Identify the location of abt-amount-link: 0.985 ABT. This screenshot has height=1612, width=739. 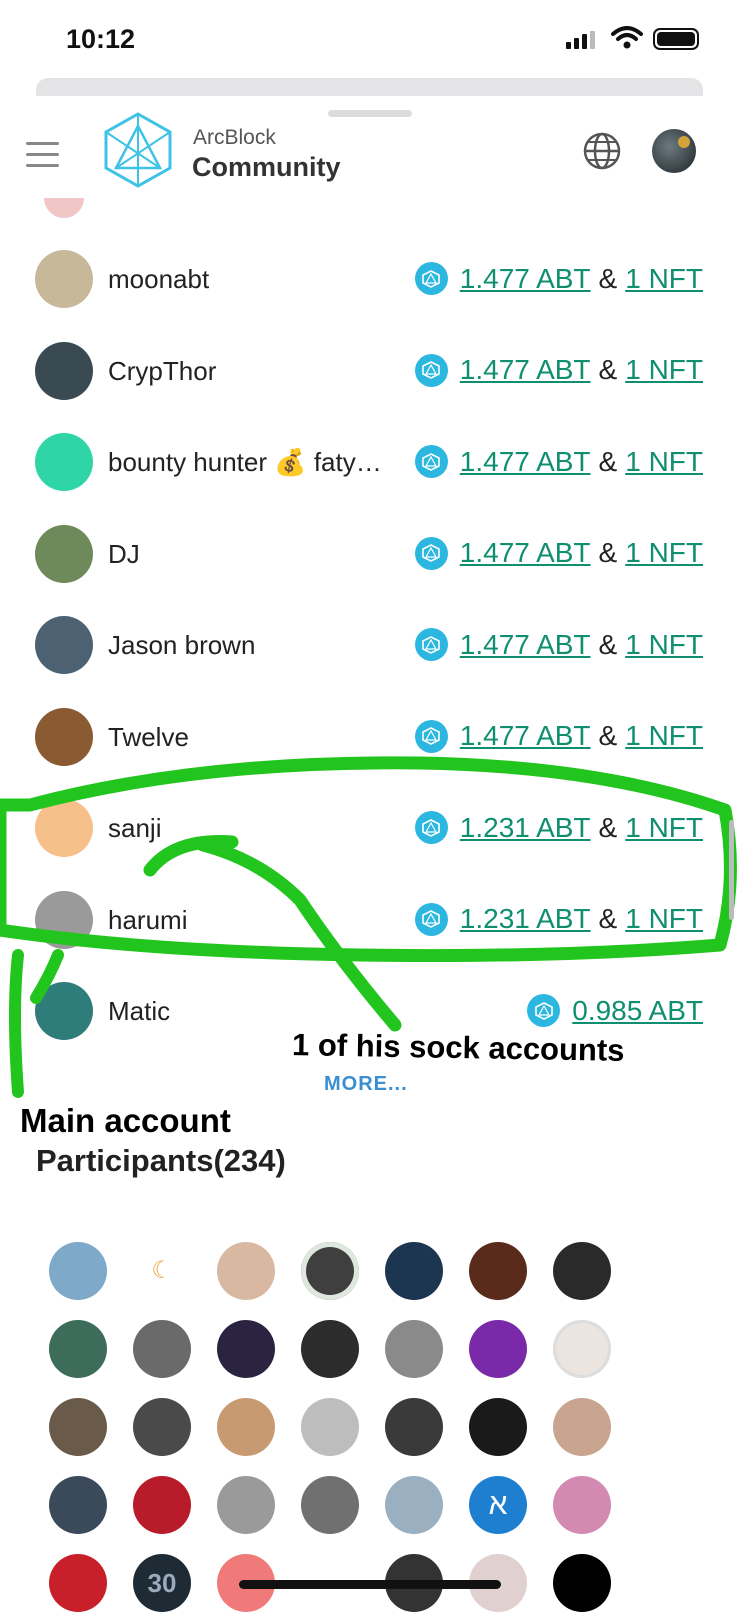
(637, 1011).